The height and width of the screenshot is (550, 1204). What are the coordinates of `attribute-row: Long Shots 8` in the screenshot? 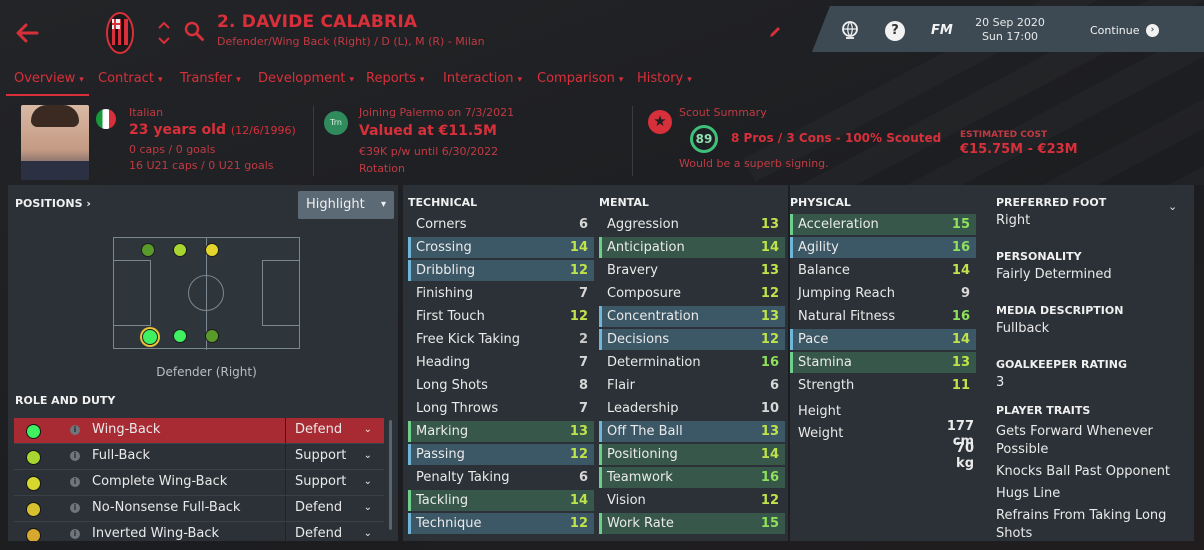 It's located at (501, 385).